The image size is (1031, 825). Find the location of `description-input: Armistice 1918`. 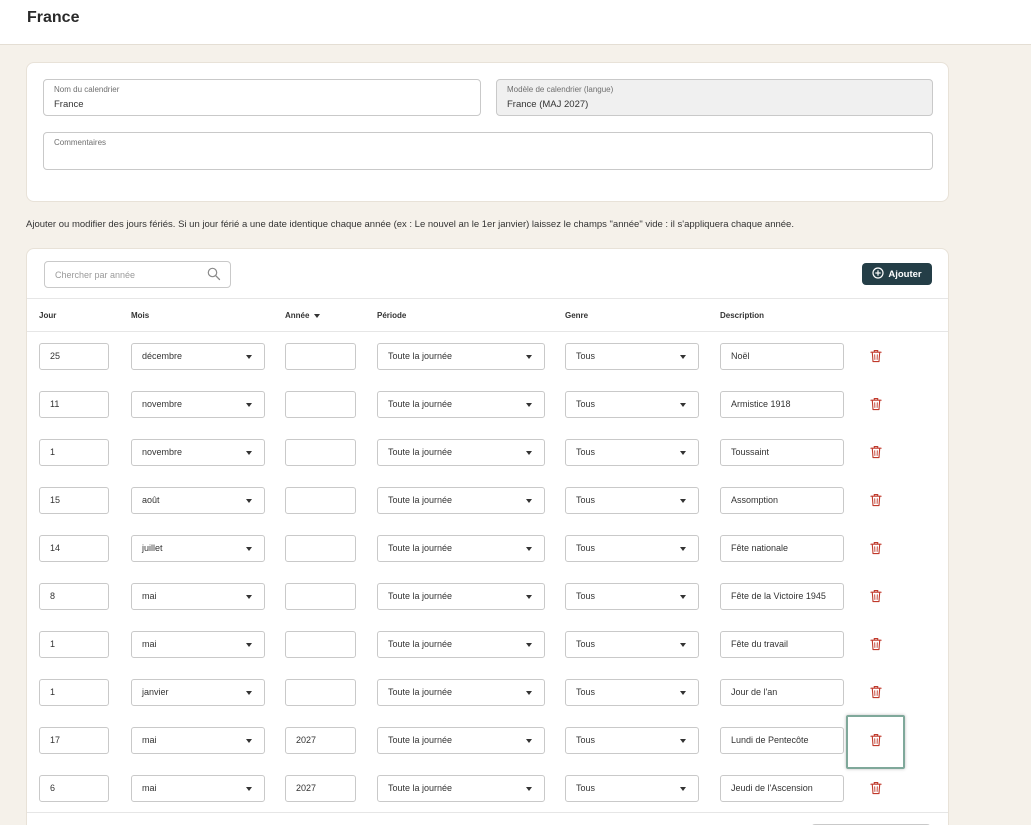

description-input: Armistice 1918 is located at coordinates (782, 404).